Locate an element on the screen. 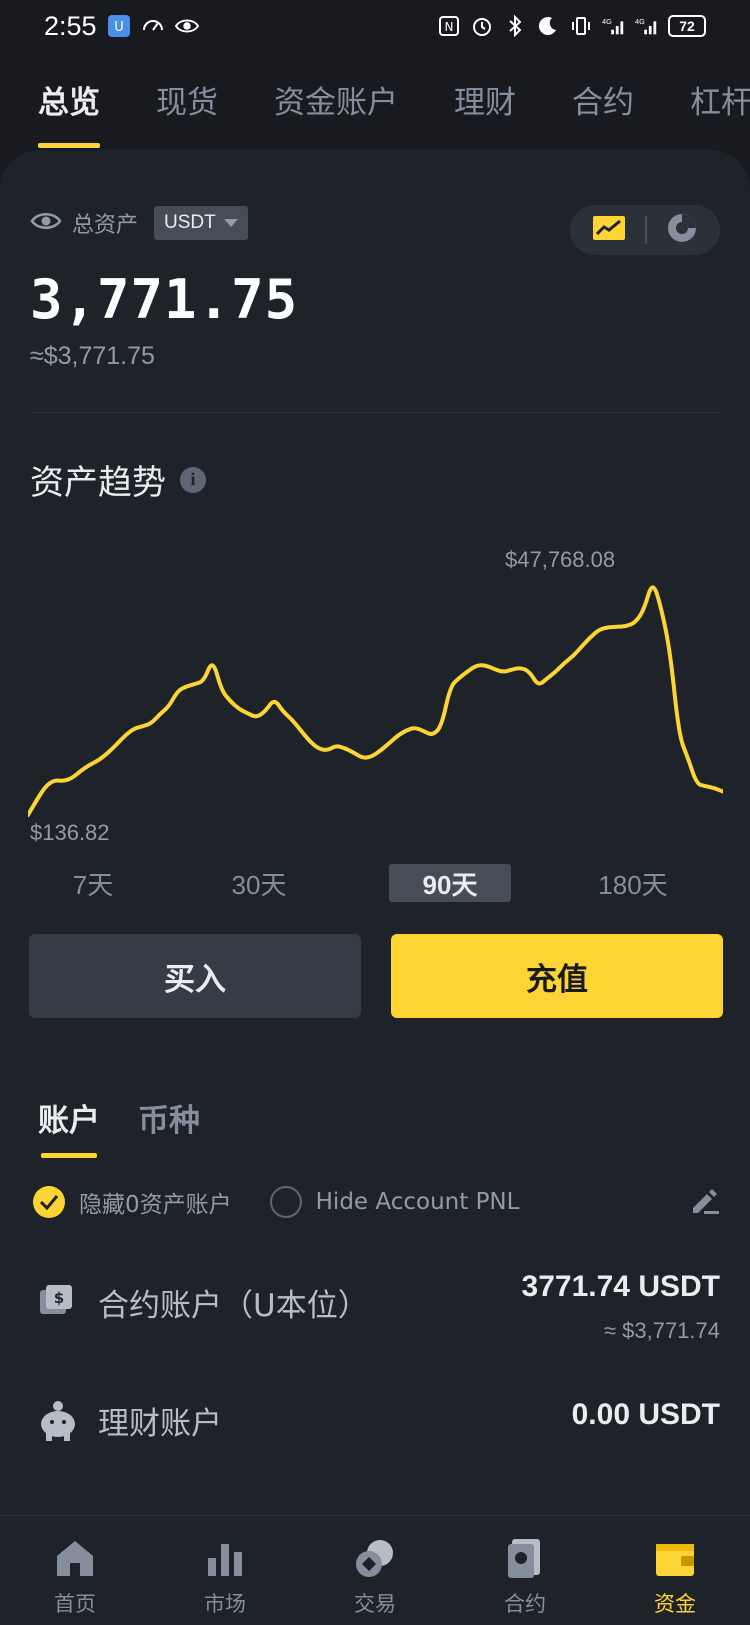  eye-status-icon is located at coordinates (186, 26).